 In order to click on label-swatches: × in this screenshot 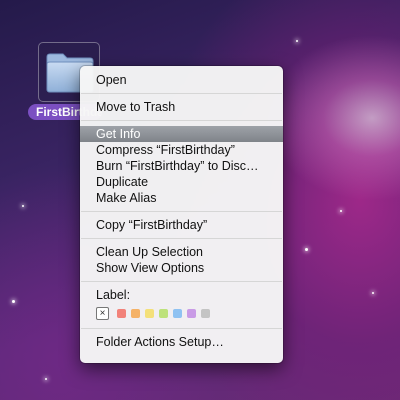, I will do `click(181, 313)`.